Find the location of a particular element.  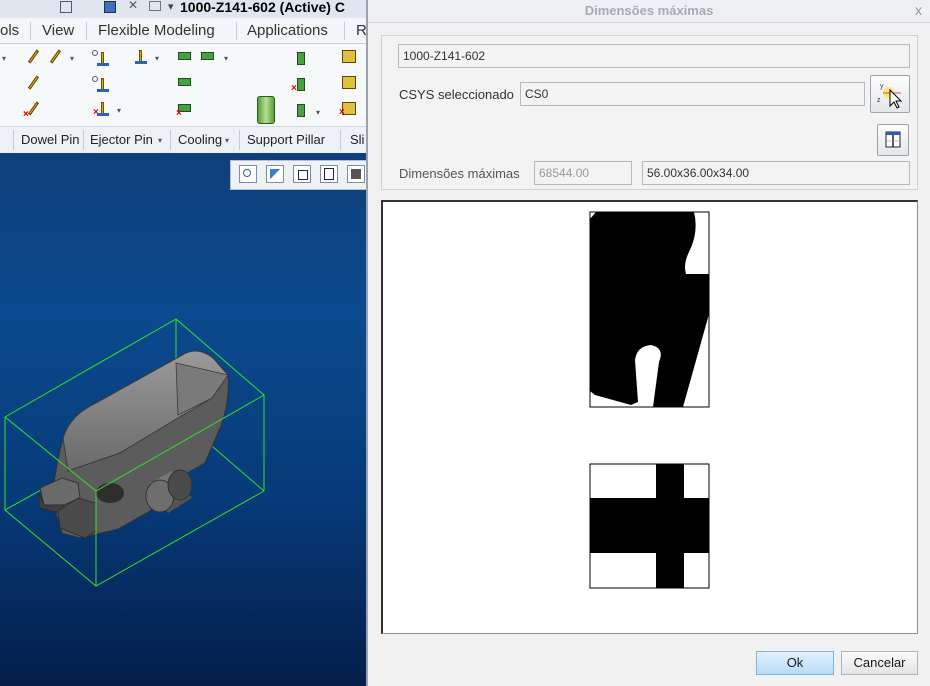

group-support-pillar: Support Pillar is located at coordinates (286, 139).